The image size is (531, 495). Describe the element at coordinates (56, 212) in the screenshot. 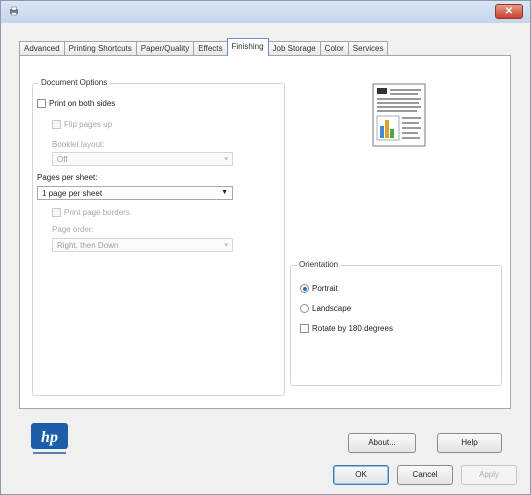

I see `print-page-borders-checkbox` at that location.